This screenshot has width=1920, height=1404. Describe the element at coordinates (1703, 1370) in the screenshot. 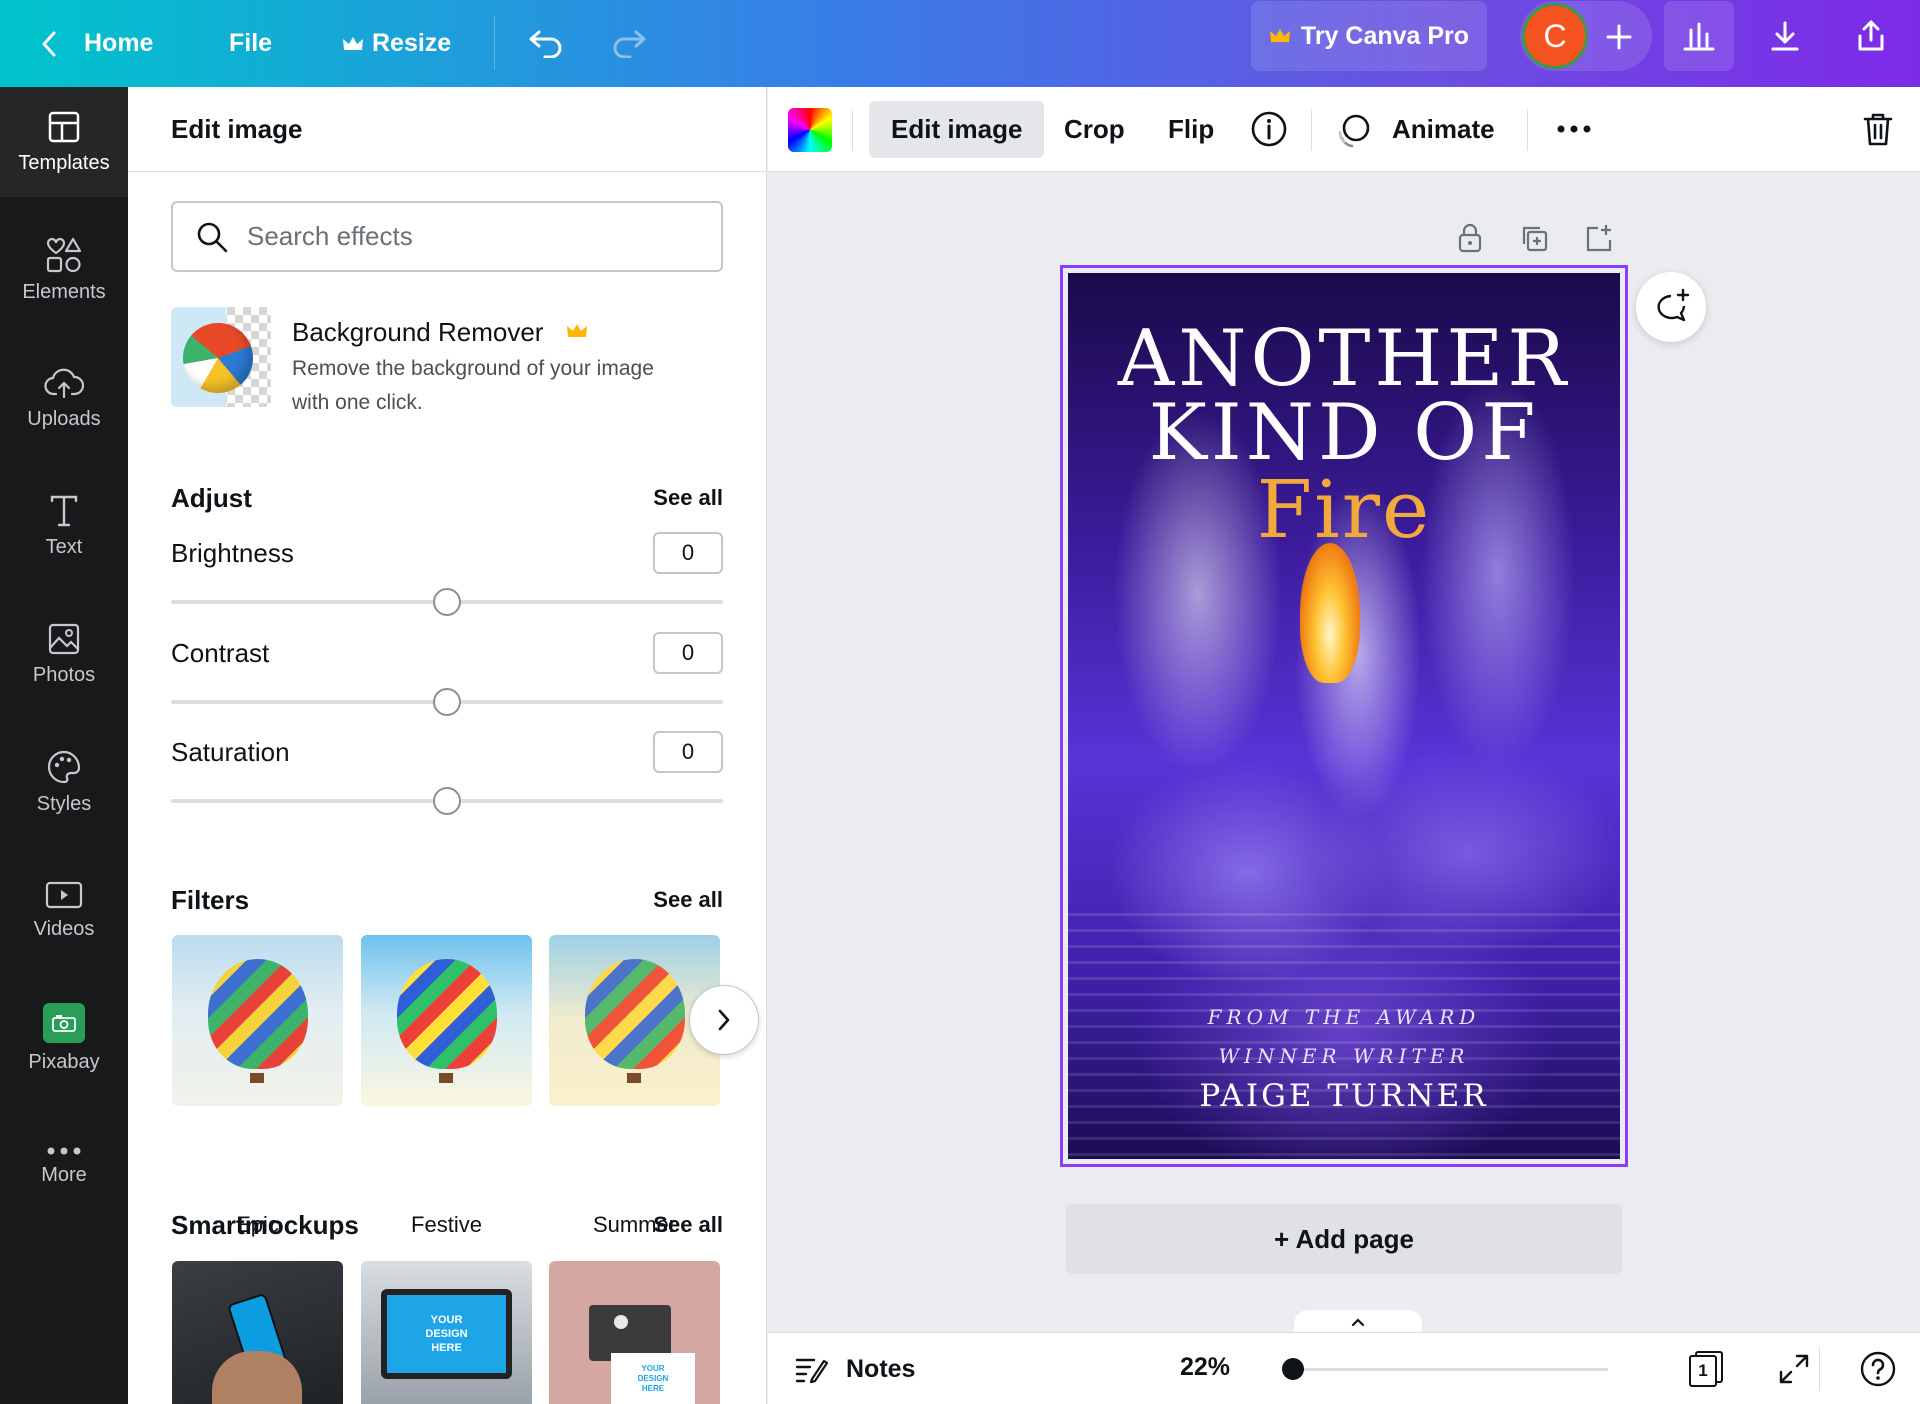

I see `page-count-label: 1` at that location.